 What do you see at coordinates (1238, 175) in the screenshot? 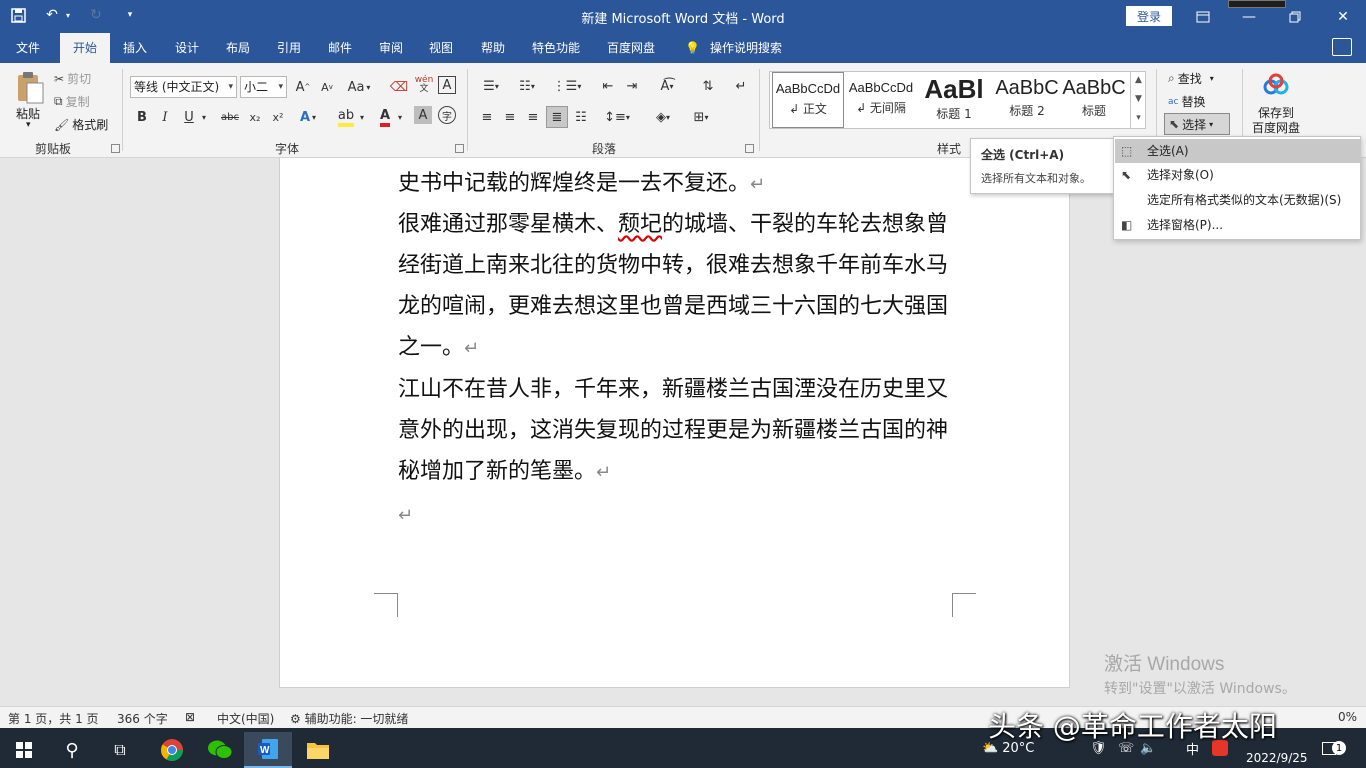
I see `menu-item-select-objects: ⬉ 选择对象(O)` at bounding box center [1238, 175].